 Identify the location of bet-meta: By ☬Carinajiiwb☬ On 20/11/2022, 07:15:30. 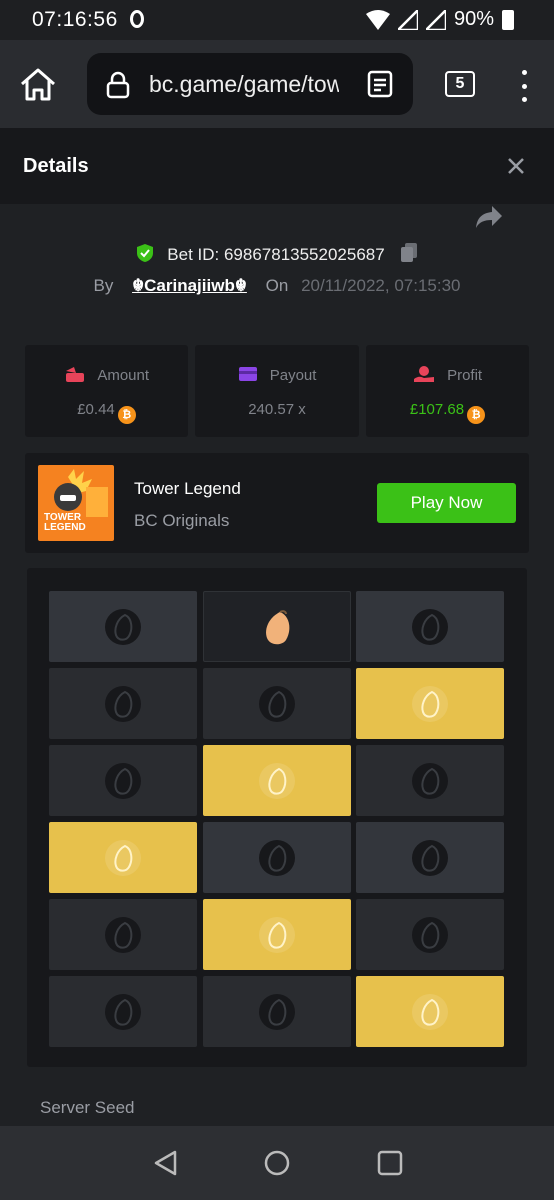
(277, 286).